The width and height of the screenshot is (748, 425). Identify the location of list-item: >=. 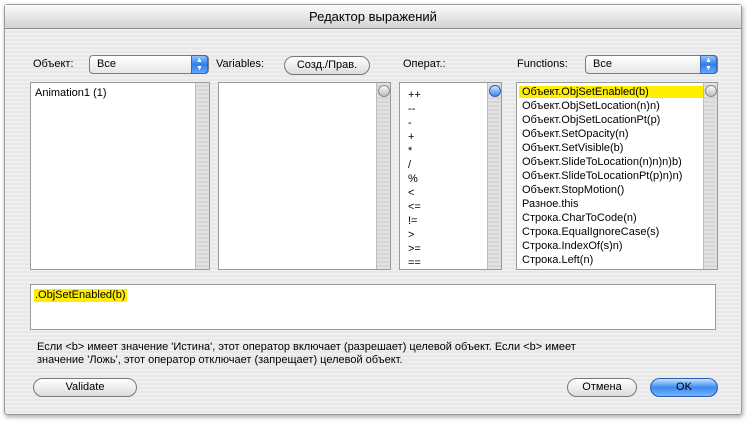
(414, 249).